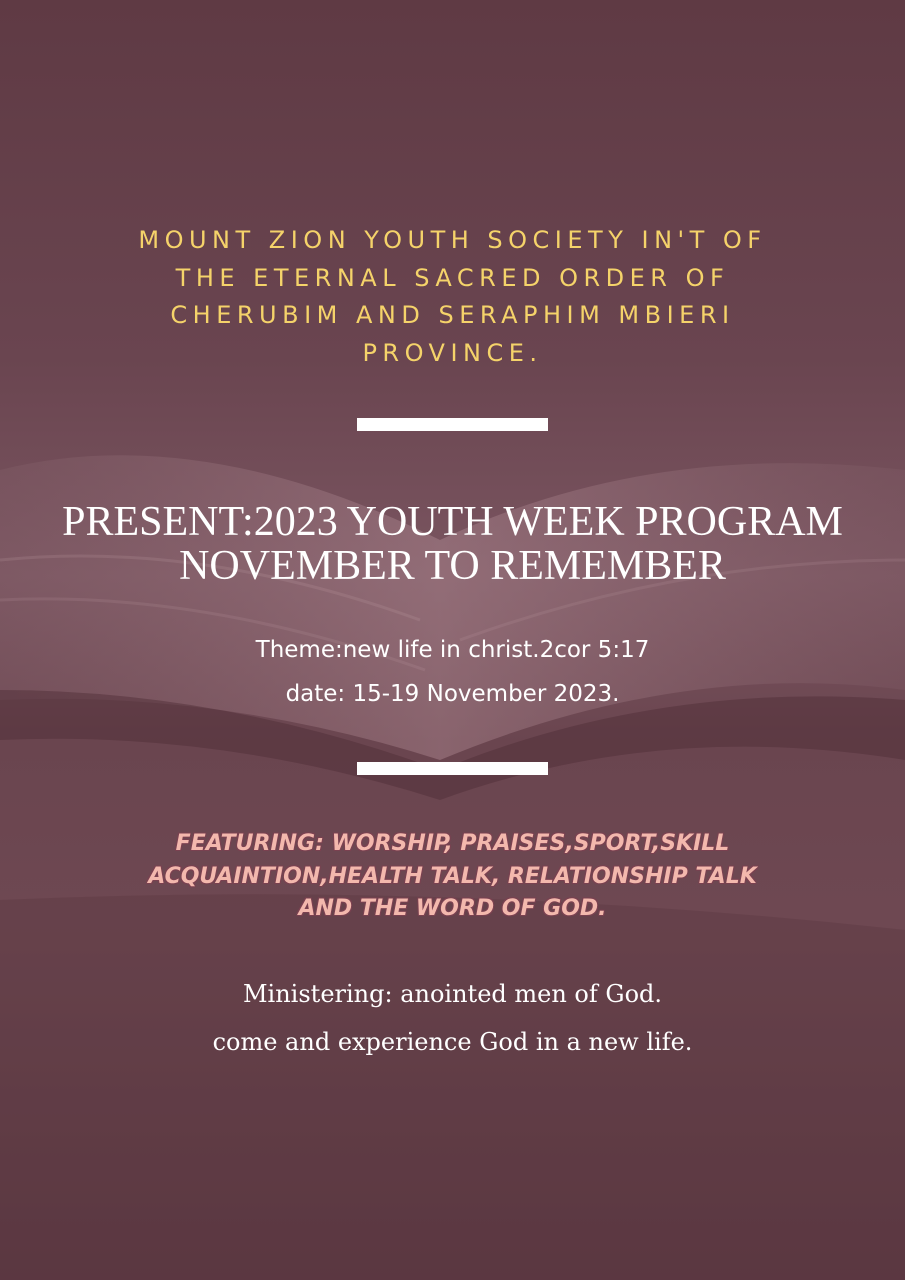 The height and width of the screenshot is (1280, 905). Describe the element at coordinates (452, 424) in the screenshot. I see `top-divider-bar` at that location.